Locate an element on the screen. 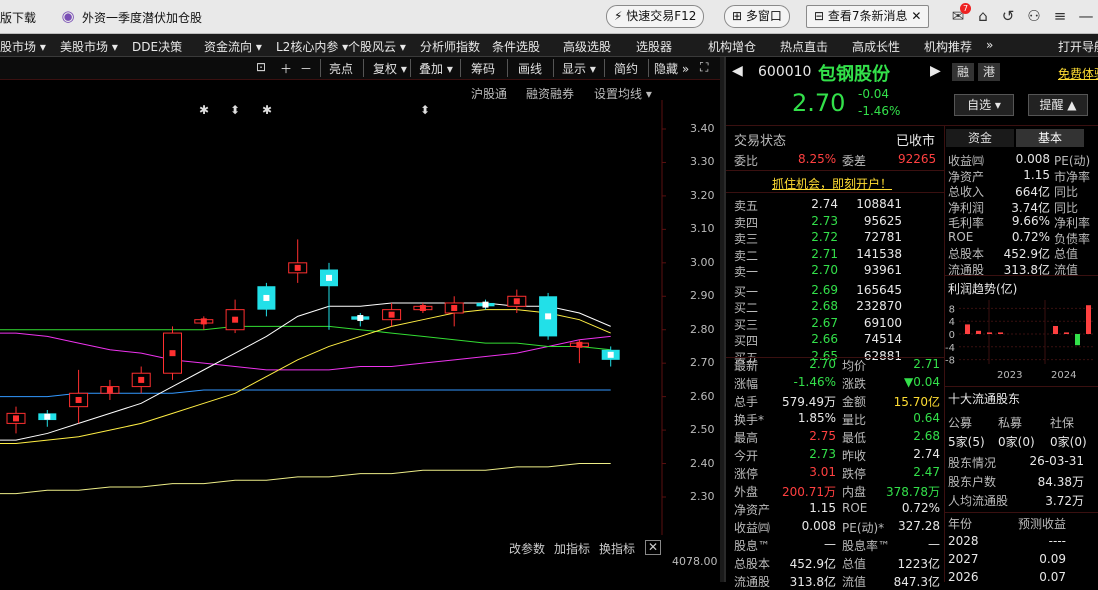  quote-label: 涨跌 is located at coordinates (854, 384).